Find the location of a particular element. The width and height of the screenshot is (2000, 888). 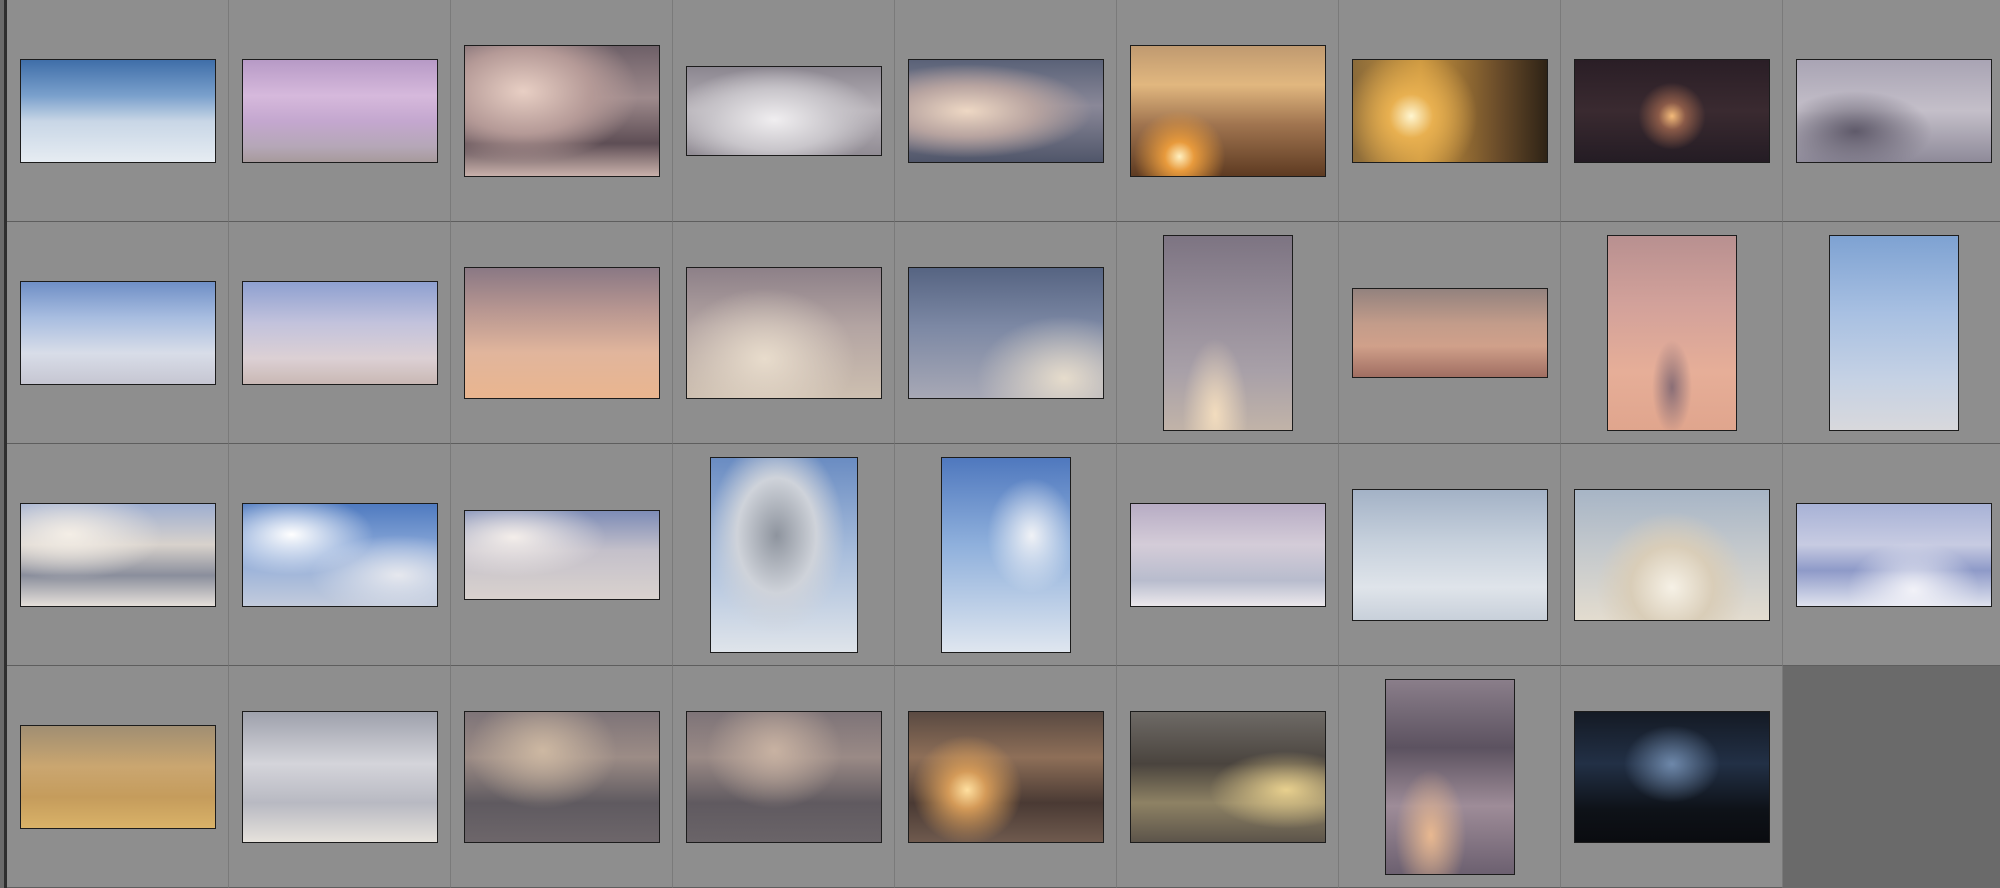

empty-grid-cell is located at coordinates (1891, 777).